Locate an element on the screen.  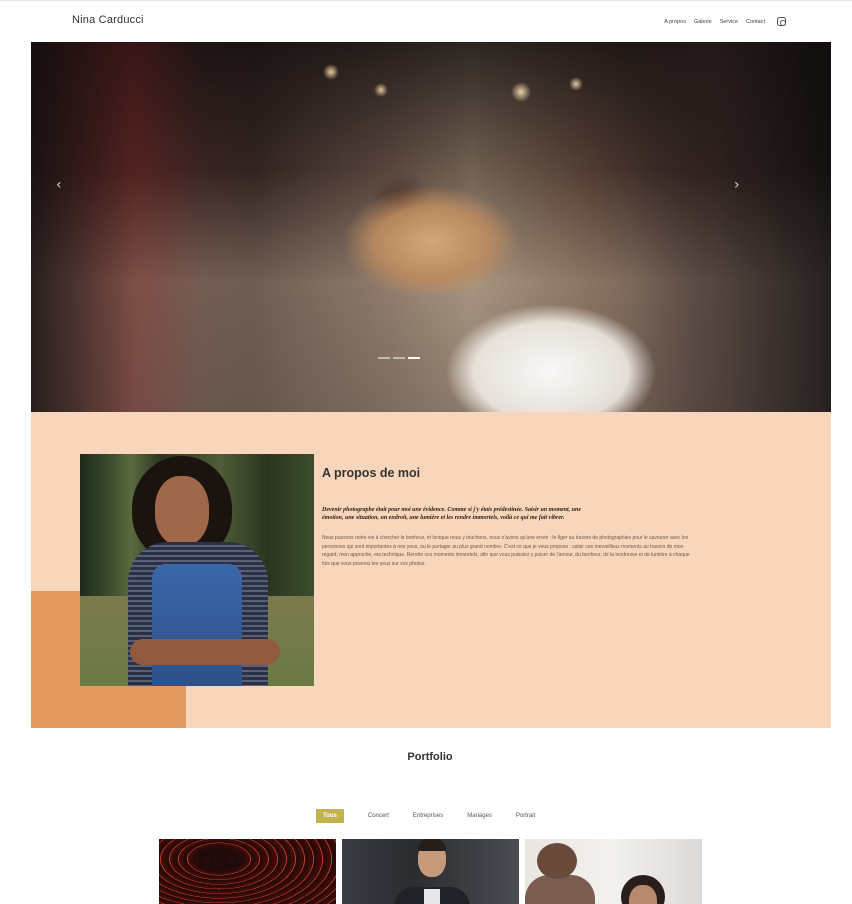
instagram-icon is located at coordinates (781, 21).